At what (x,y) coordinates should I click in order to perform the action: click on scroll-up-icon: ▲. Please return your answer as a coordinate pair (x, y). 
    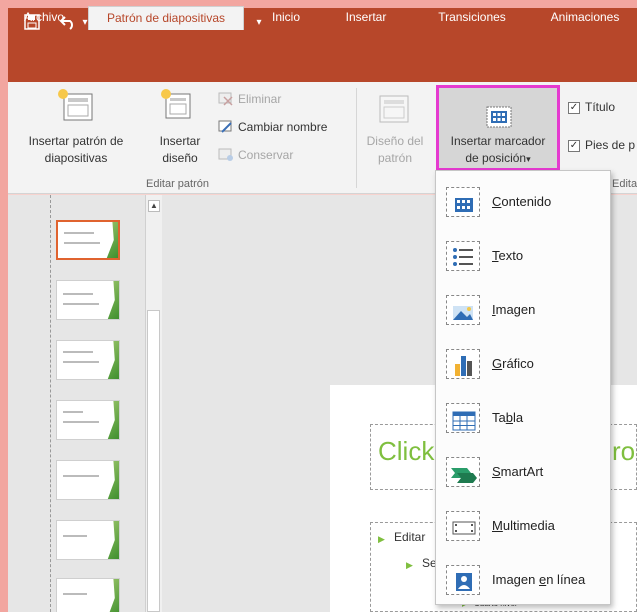
    Looking at the image, I should click on (154, 206).